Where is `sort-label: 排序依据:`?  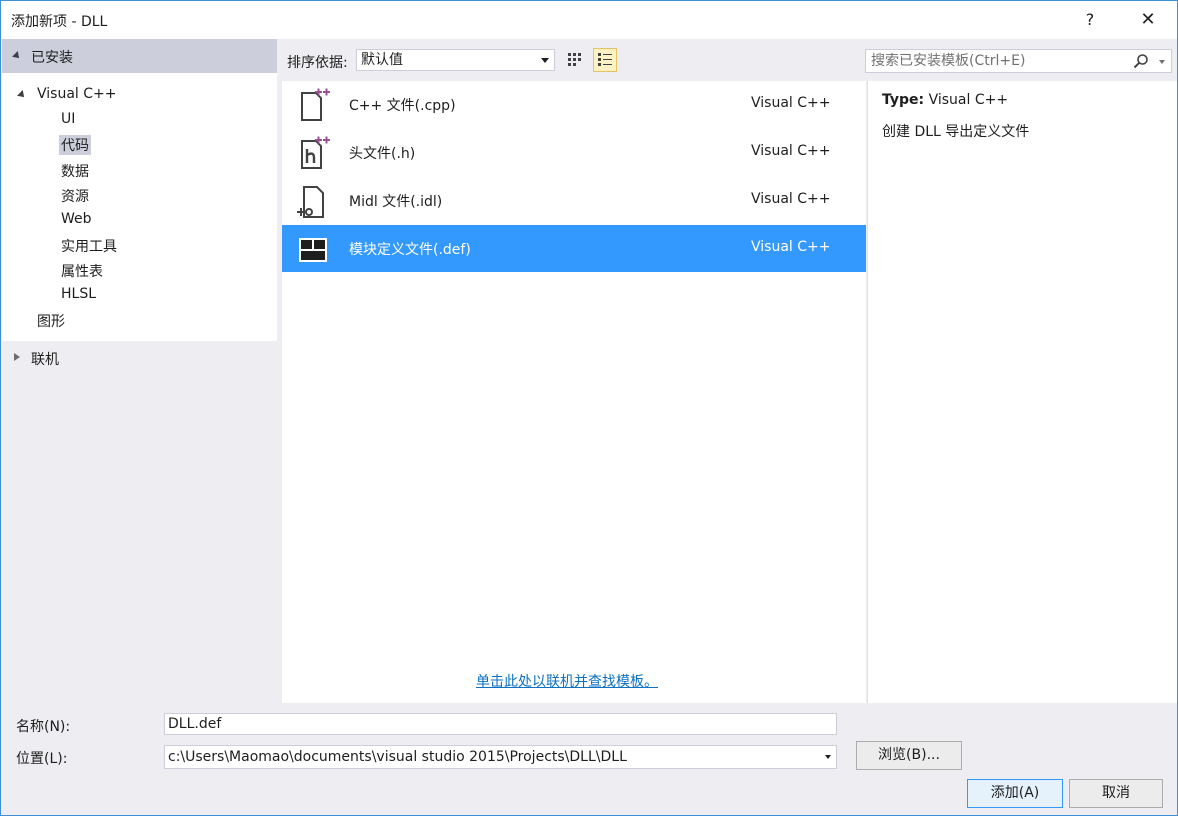 sort-label: 排序依据: is located at coordinates (317, 63).